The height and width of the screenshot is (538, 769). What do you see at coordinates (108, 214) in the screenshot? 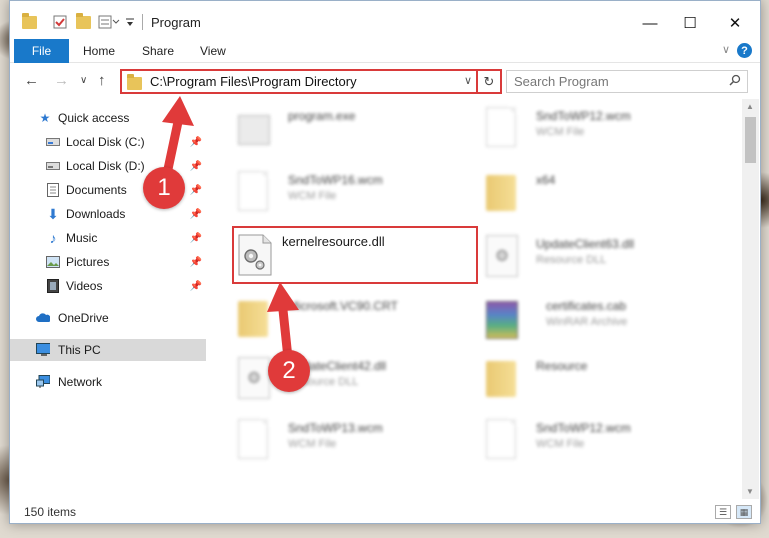
I see `sidebar-item-downloads: ⬇ Downloads 📌` at bounding box center [108, 214].